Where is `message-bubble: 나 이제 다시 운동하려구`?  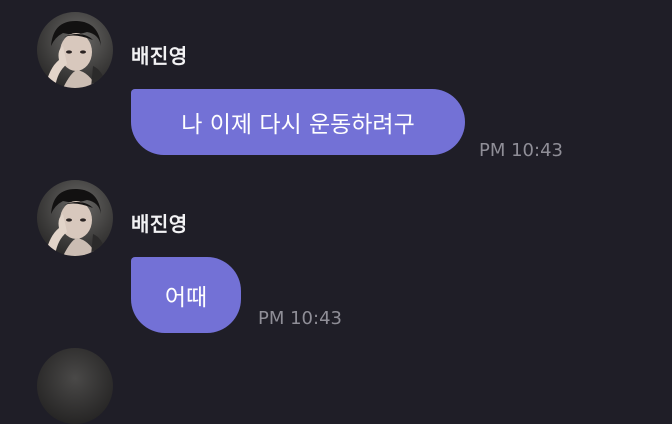
message-bubble: 나 이제 다시 운동하려구 is located at coordinates (298, 122).